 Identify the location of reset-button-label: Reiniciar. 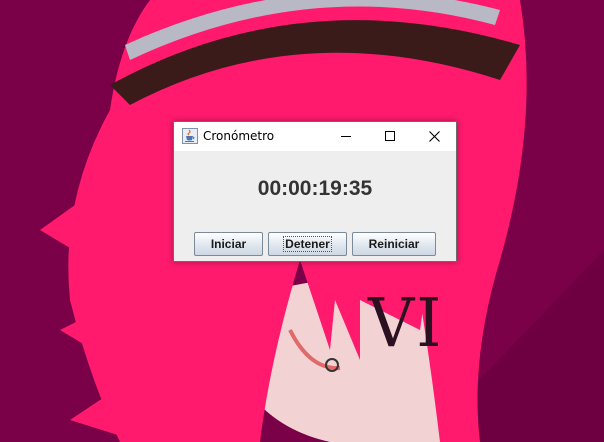
(394, 244).